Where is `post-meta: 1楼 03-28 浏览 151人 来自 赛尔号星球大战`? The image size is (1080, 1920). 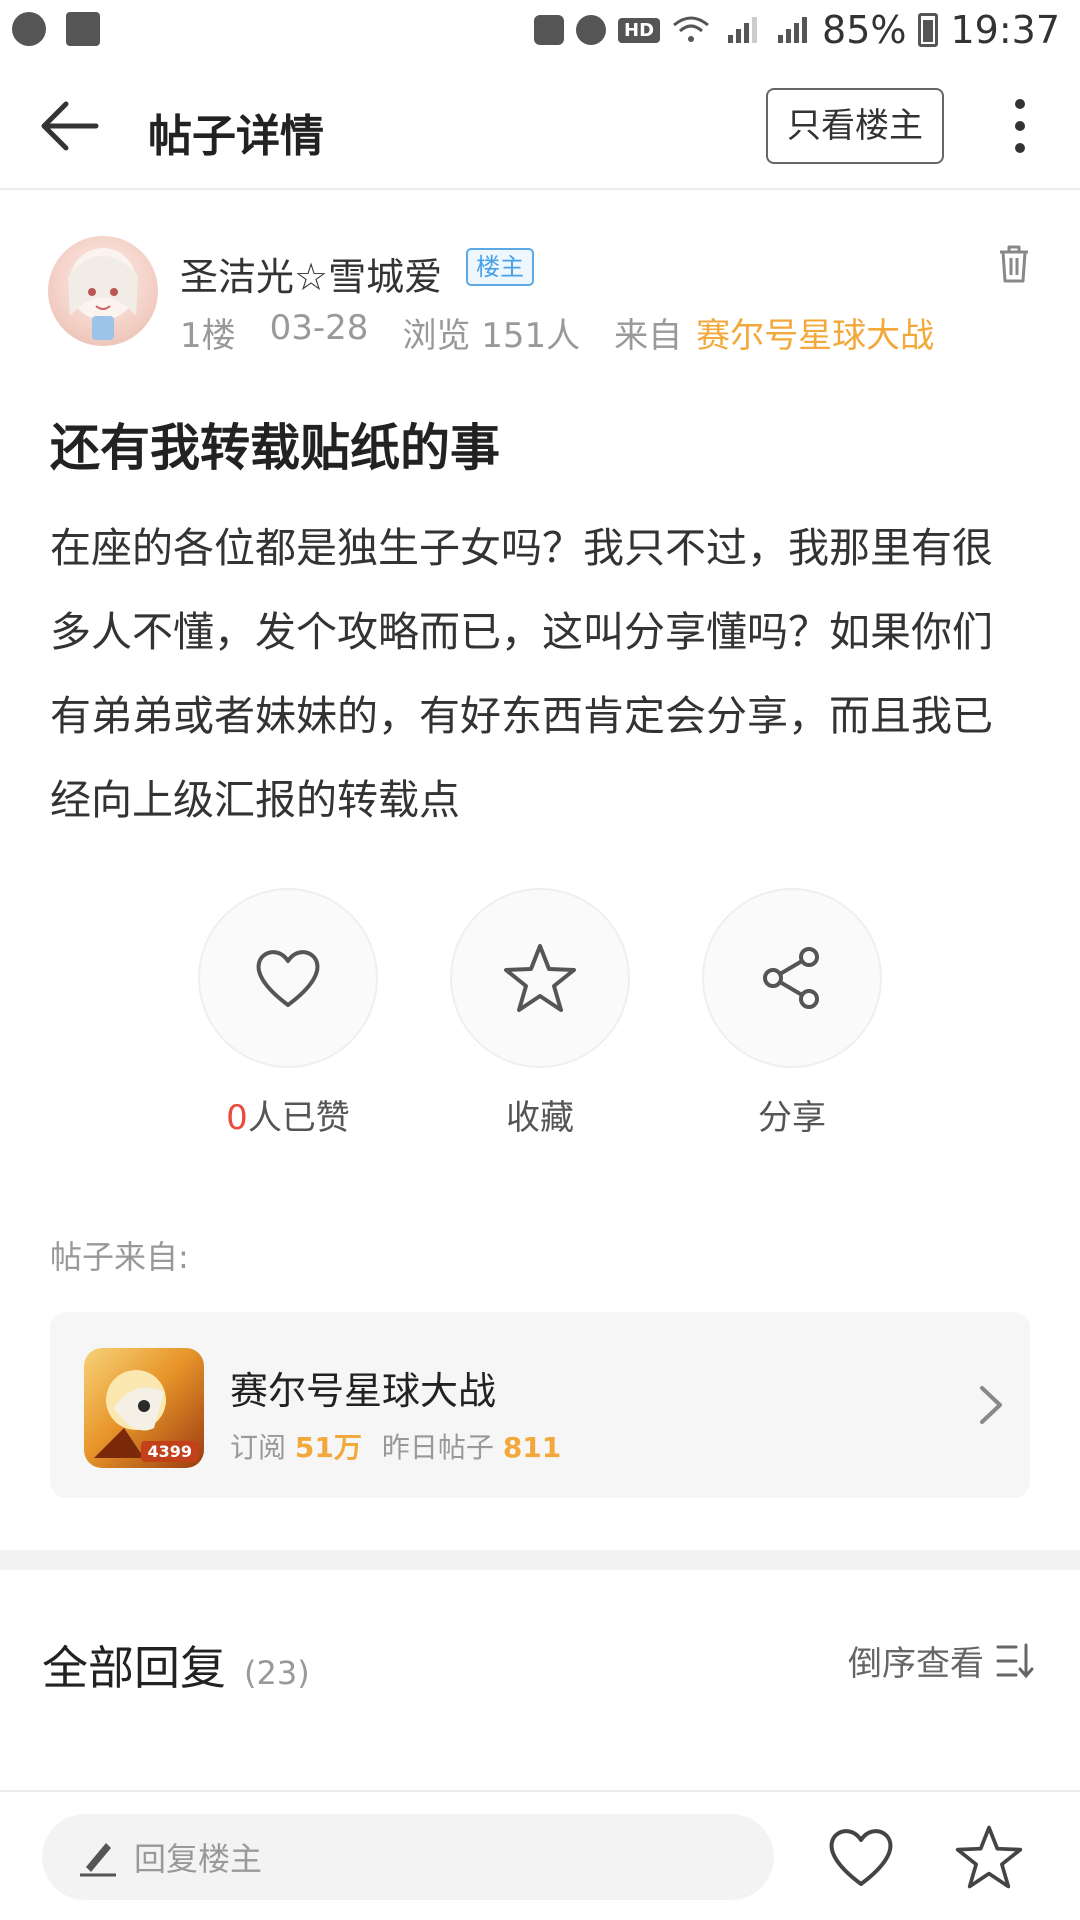
post-meta: 1楼 03-28 浏览 151人 来自 赛尔号星球大战 is located at coordinates (557, 332).